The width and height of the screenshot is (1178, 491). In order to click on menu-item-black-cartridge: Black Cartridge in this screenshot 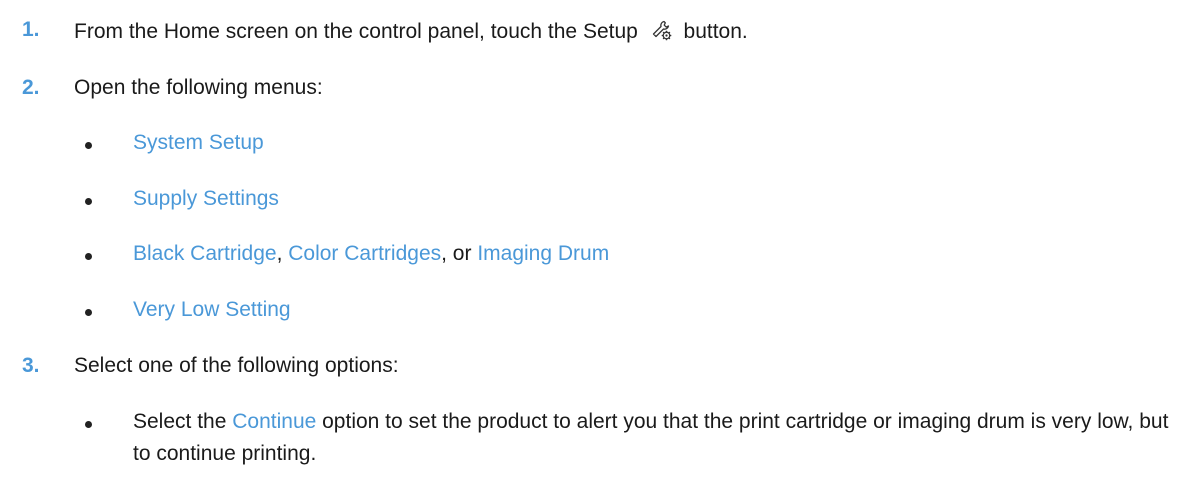, I will do `click(205, 253)`.